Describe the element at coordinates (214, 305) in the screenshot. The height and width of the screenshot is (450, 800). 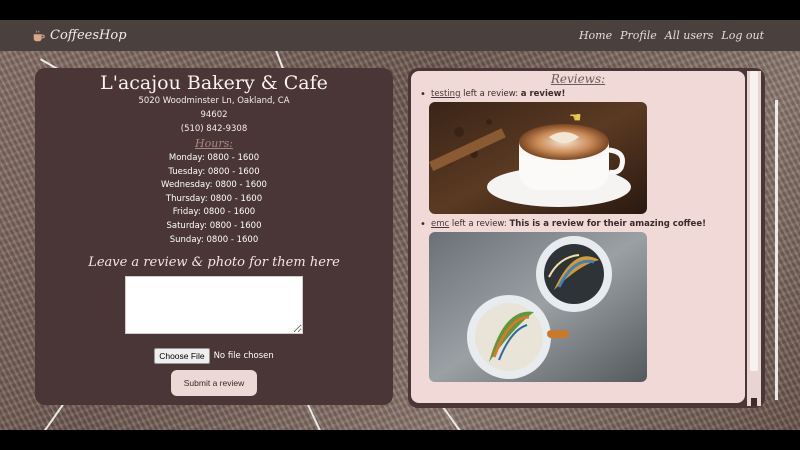
I see `review-textarea` at that location.